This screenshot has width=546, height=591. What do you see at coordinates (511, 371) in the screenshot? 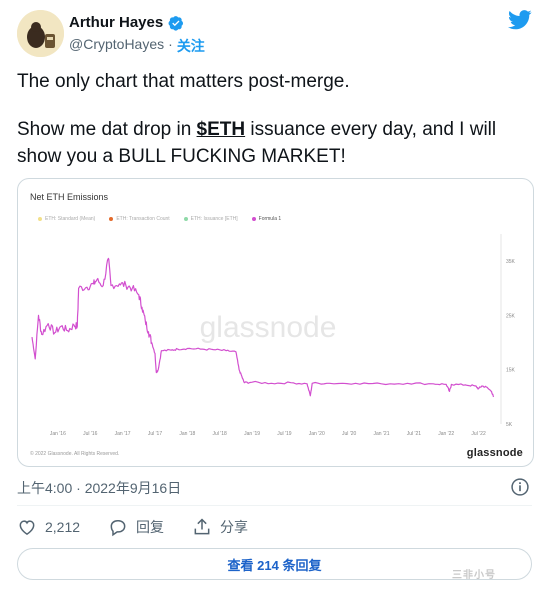
I see `y-tick-label: 15K` at bounding box center [511, 371].